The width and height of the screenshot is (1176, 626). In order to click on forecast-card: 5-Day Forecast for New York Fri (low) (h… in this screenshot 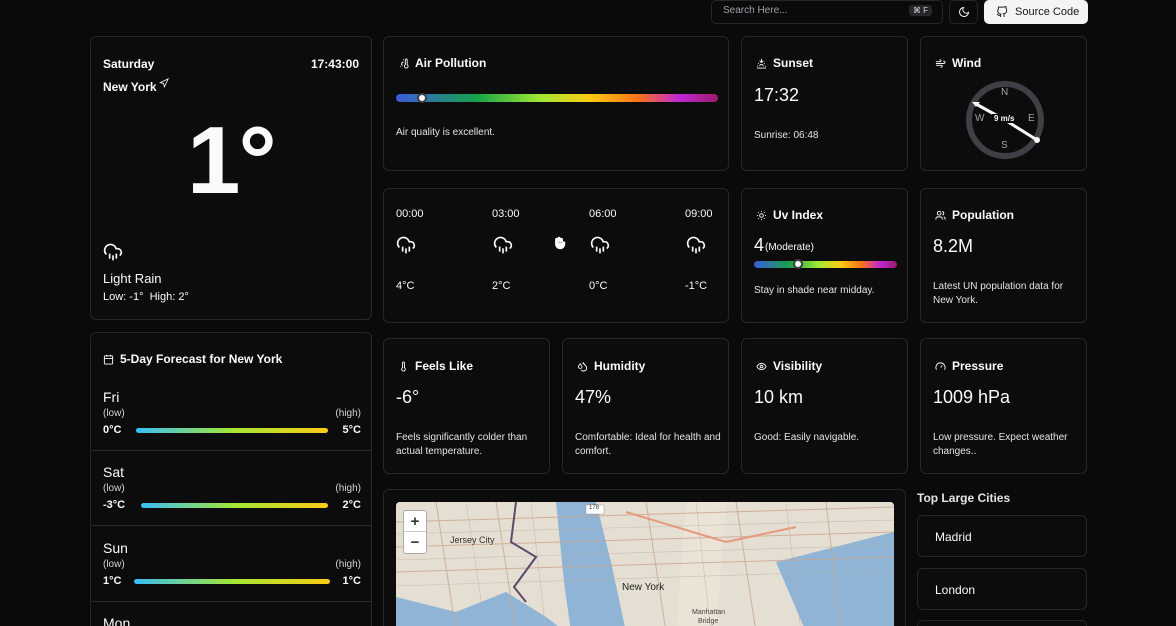, I will do `click(231, 479)`.